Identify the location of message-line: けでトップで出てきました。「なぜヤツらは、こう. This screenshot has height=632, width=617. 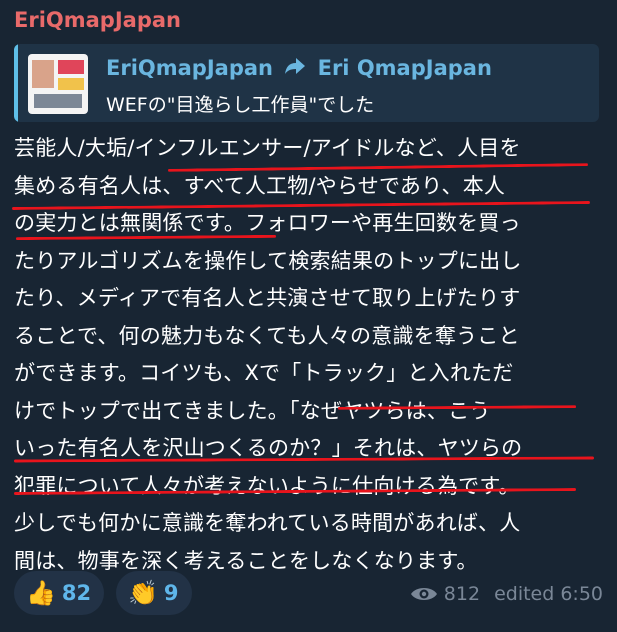
(252, 410).